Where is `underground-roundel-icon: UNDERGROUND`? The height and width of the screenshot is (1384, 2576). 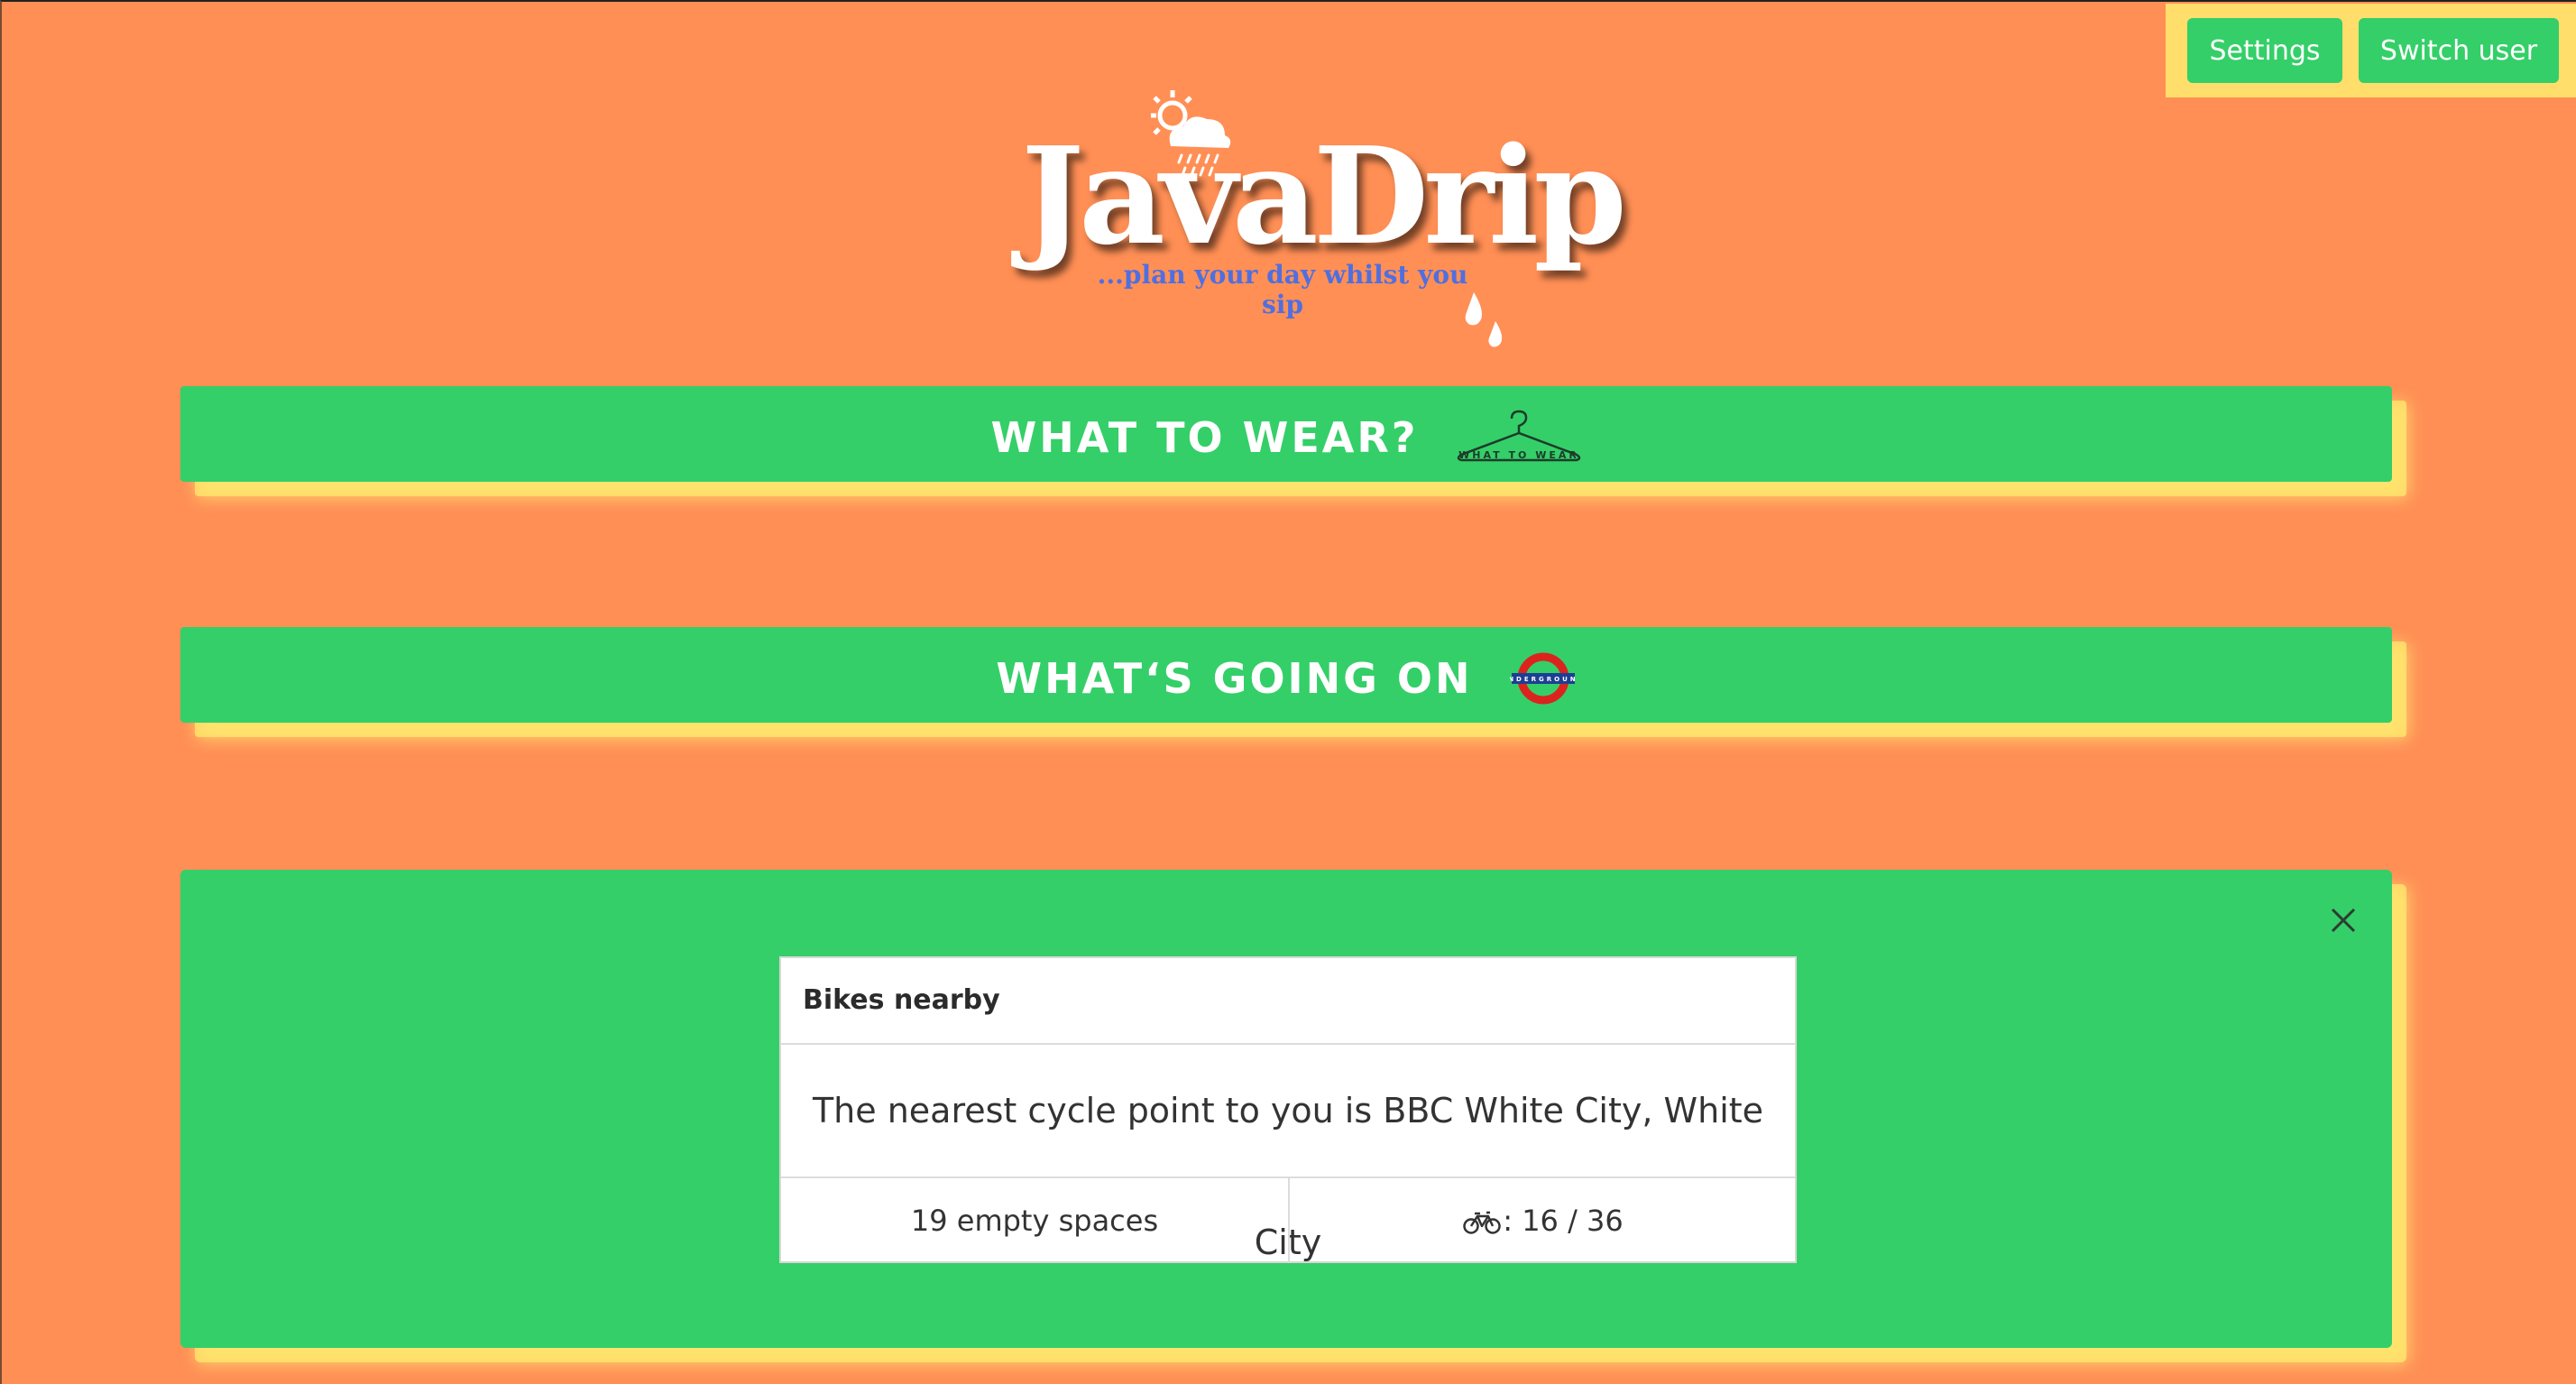 underground-roundel-icon: UNDERGROUND is located at coordinates (1543, 678).